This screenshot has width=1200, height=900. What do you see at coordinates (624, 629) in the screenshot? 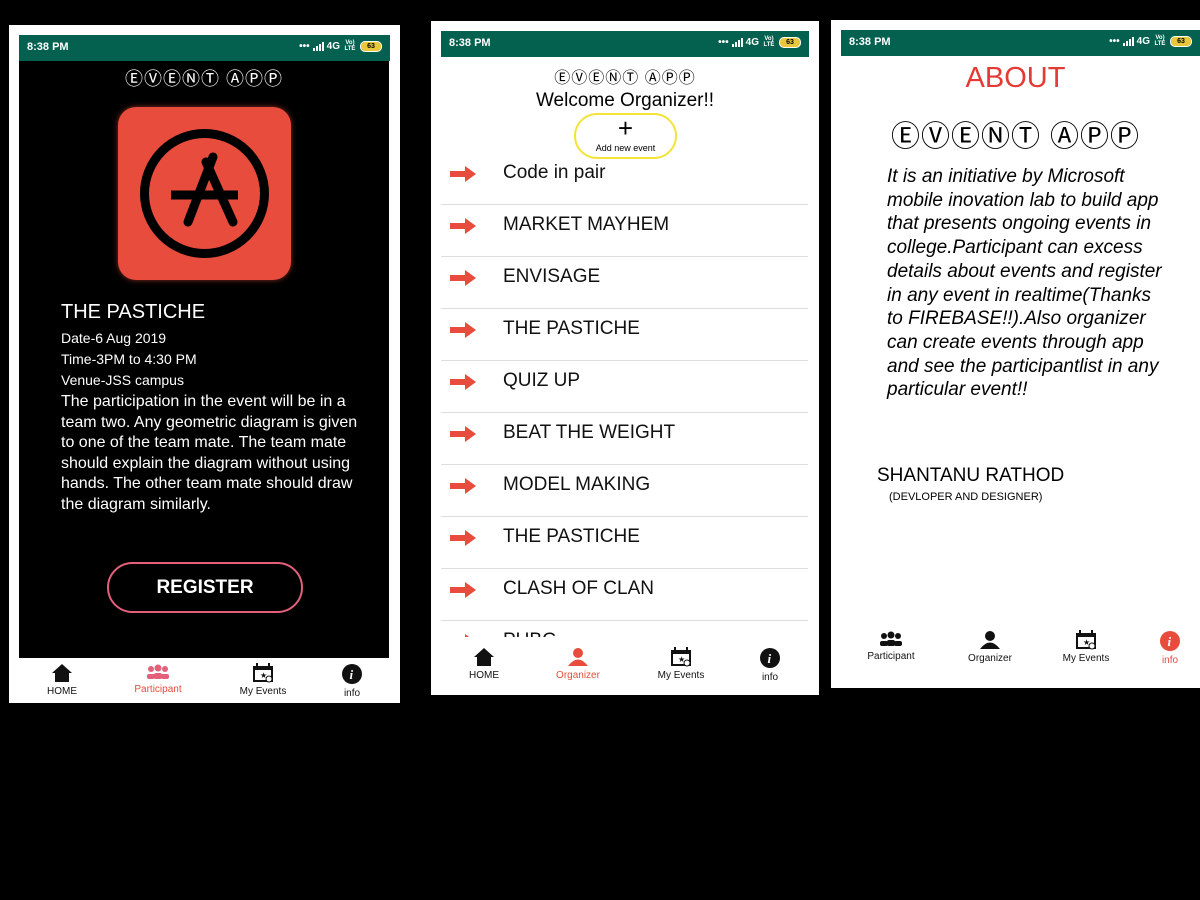
I see `event-list-item: PUBG` at bounding box center [624, 629].